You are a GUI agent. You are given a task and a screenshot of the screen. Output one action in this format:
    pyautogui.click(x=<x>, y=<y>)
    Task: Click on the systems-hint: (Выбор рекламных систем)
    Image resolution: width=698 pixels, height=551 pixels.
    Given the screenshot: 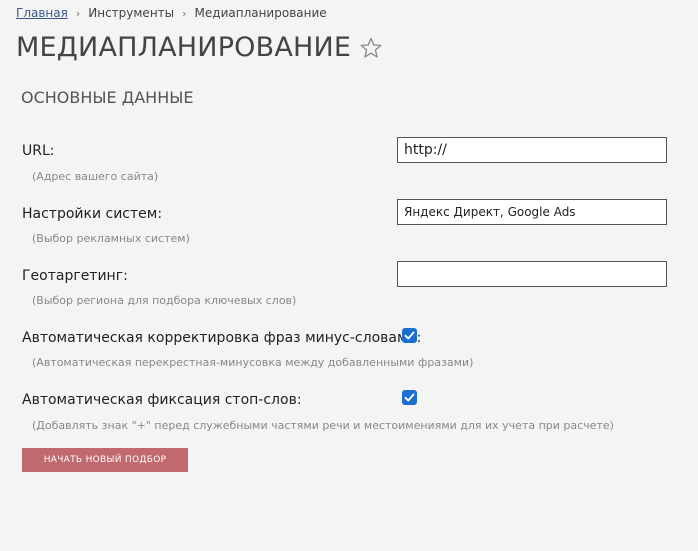 What is the action you would take?
    pyautogui.click(x=111, y=238)
    